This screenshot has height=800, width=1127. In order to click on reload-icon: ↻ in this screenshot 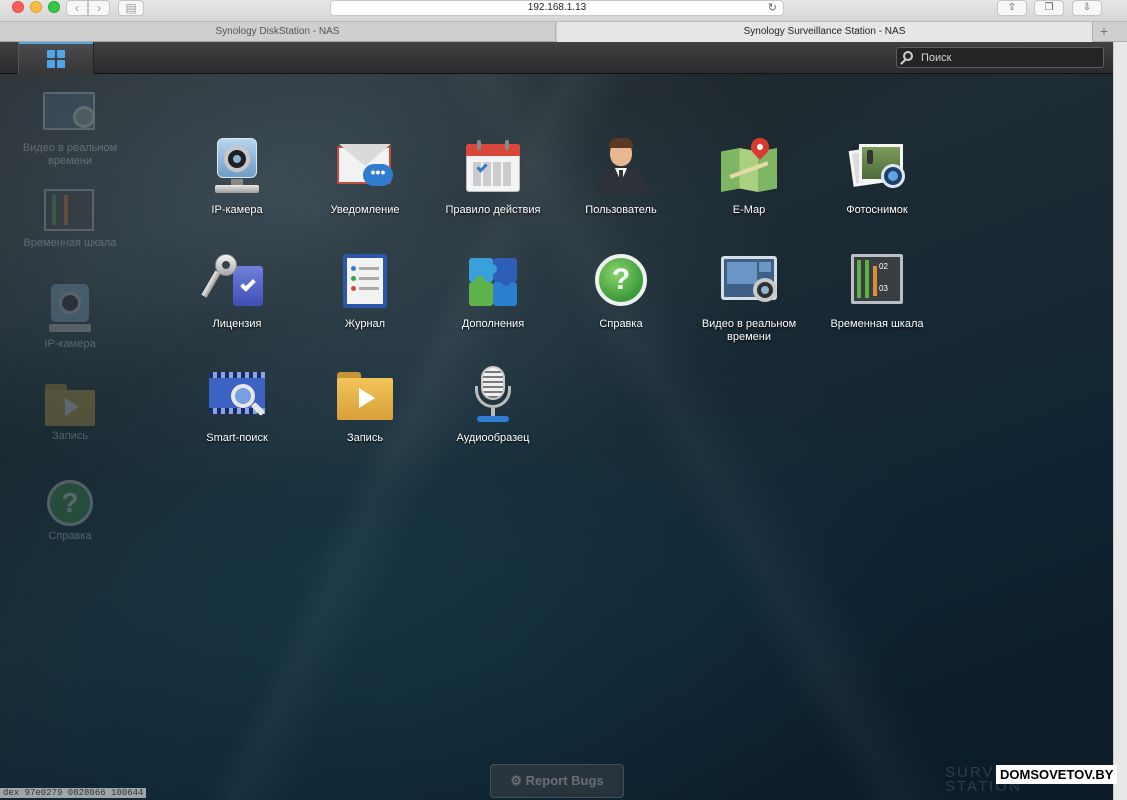, I will do `click(772, 8)`.